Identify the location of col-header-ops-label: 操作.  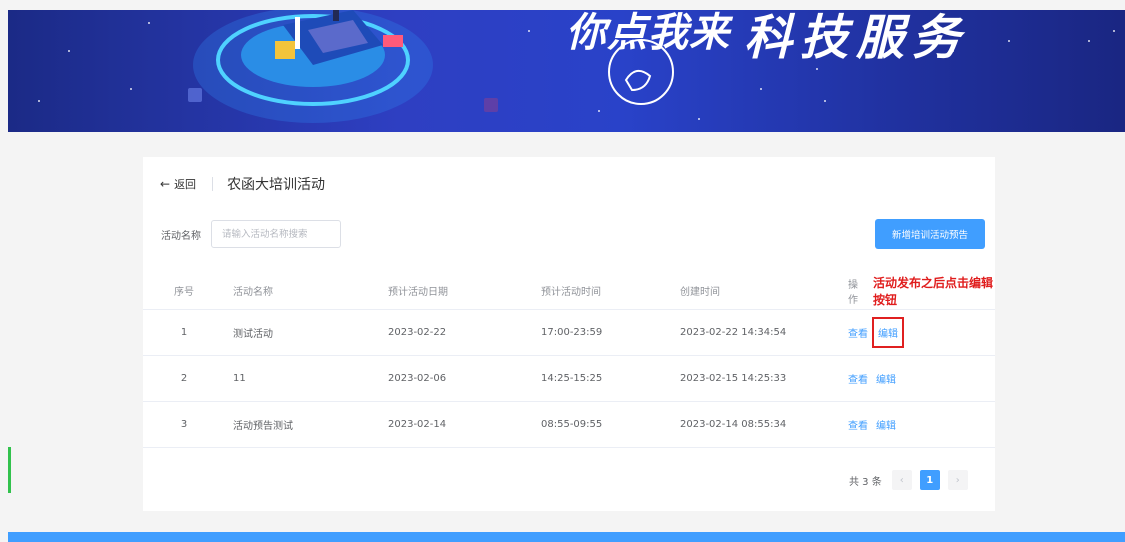
(853, 292).